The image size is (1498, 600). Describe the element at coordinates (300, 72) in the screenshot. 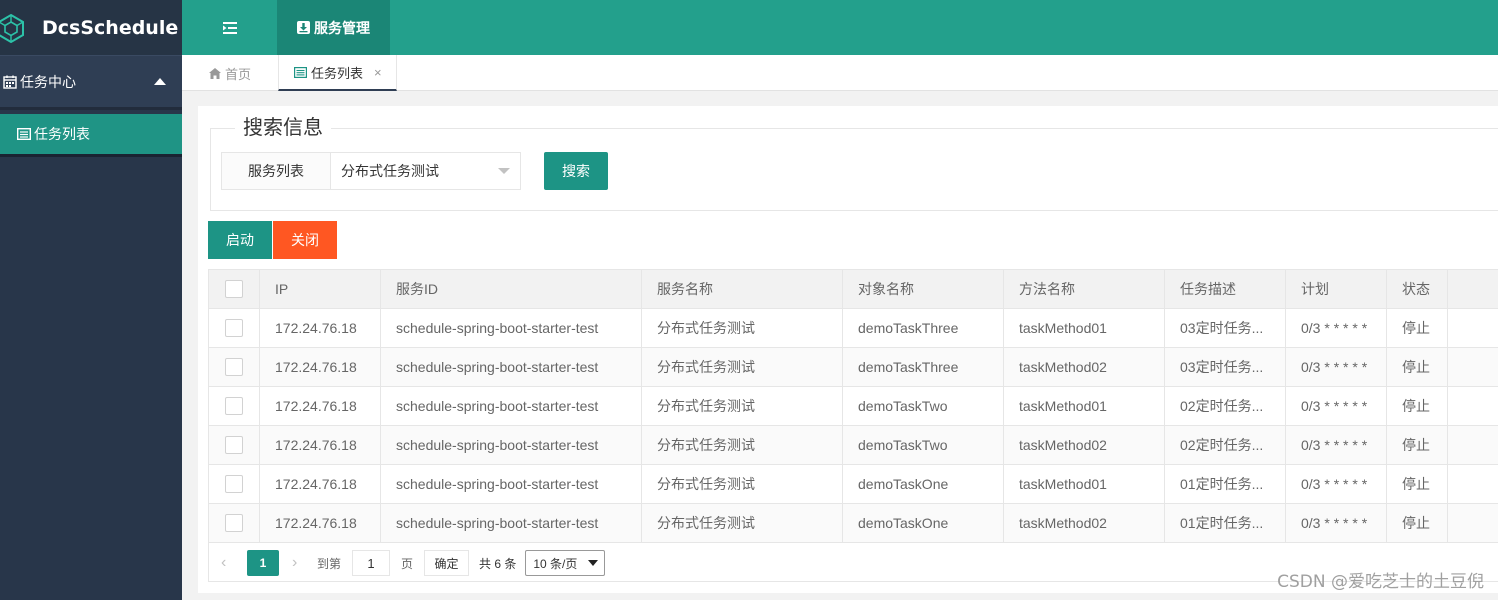

I see `list-icon` at that location.